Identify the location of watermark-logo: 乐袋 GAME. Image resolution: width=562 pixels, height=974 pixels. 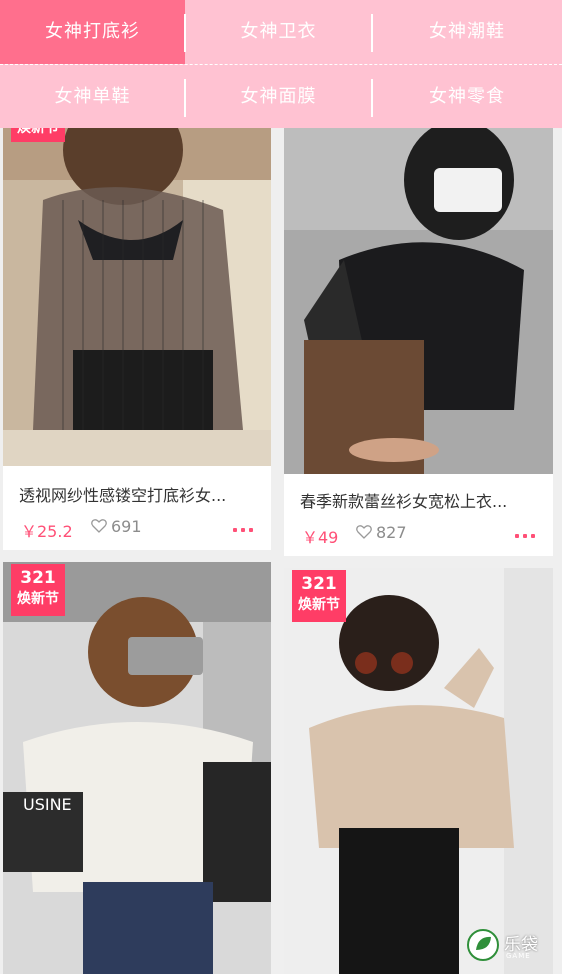
(511, 946).